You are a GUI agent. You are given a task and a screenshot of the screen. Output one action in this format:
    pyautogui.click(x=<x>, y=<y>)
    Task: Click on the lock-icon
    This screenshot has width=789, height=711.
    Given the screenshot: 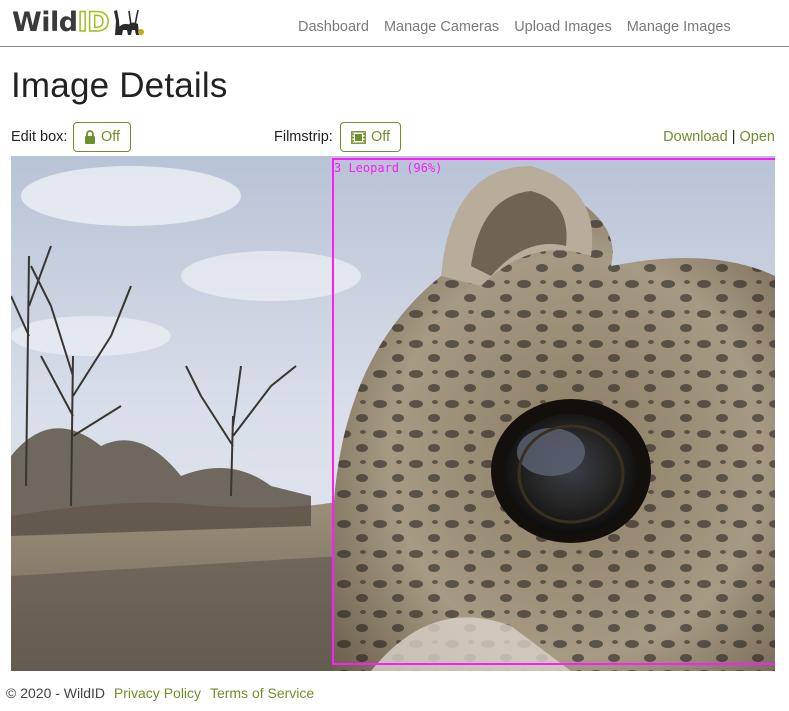 What is the action you would take?
    pyautogui.click(x=90, y=137)
    